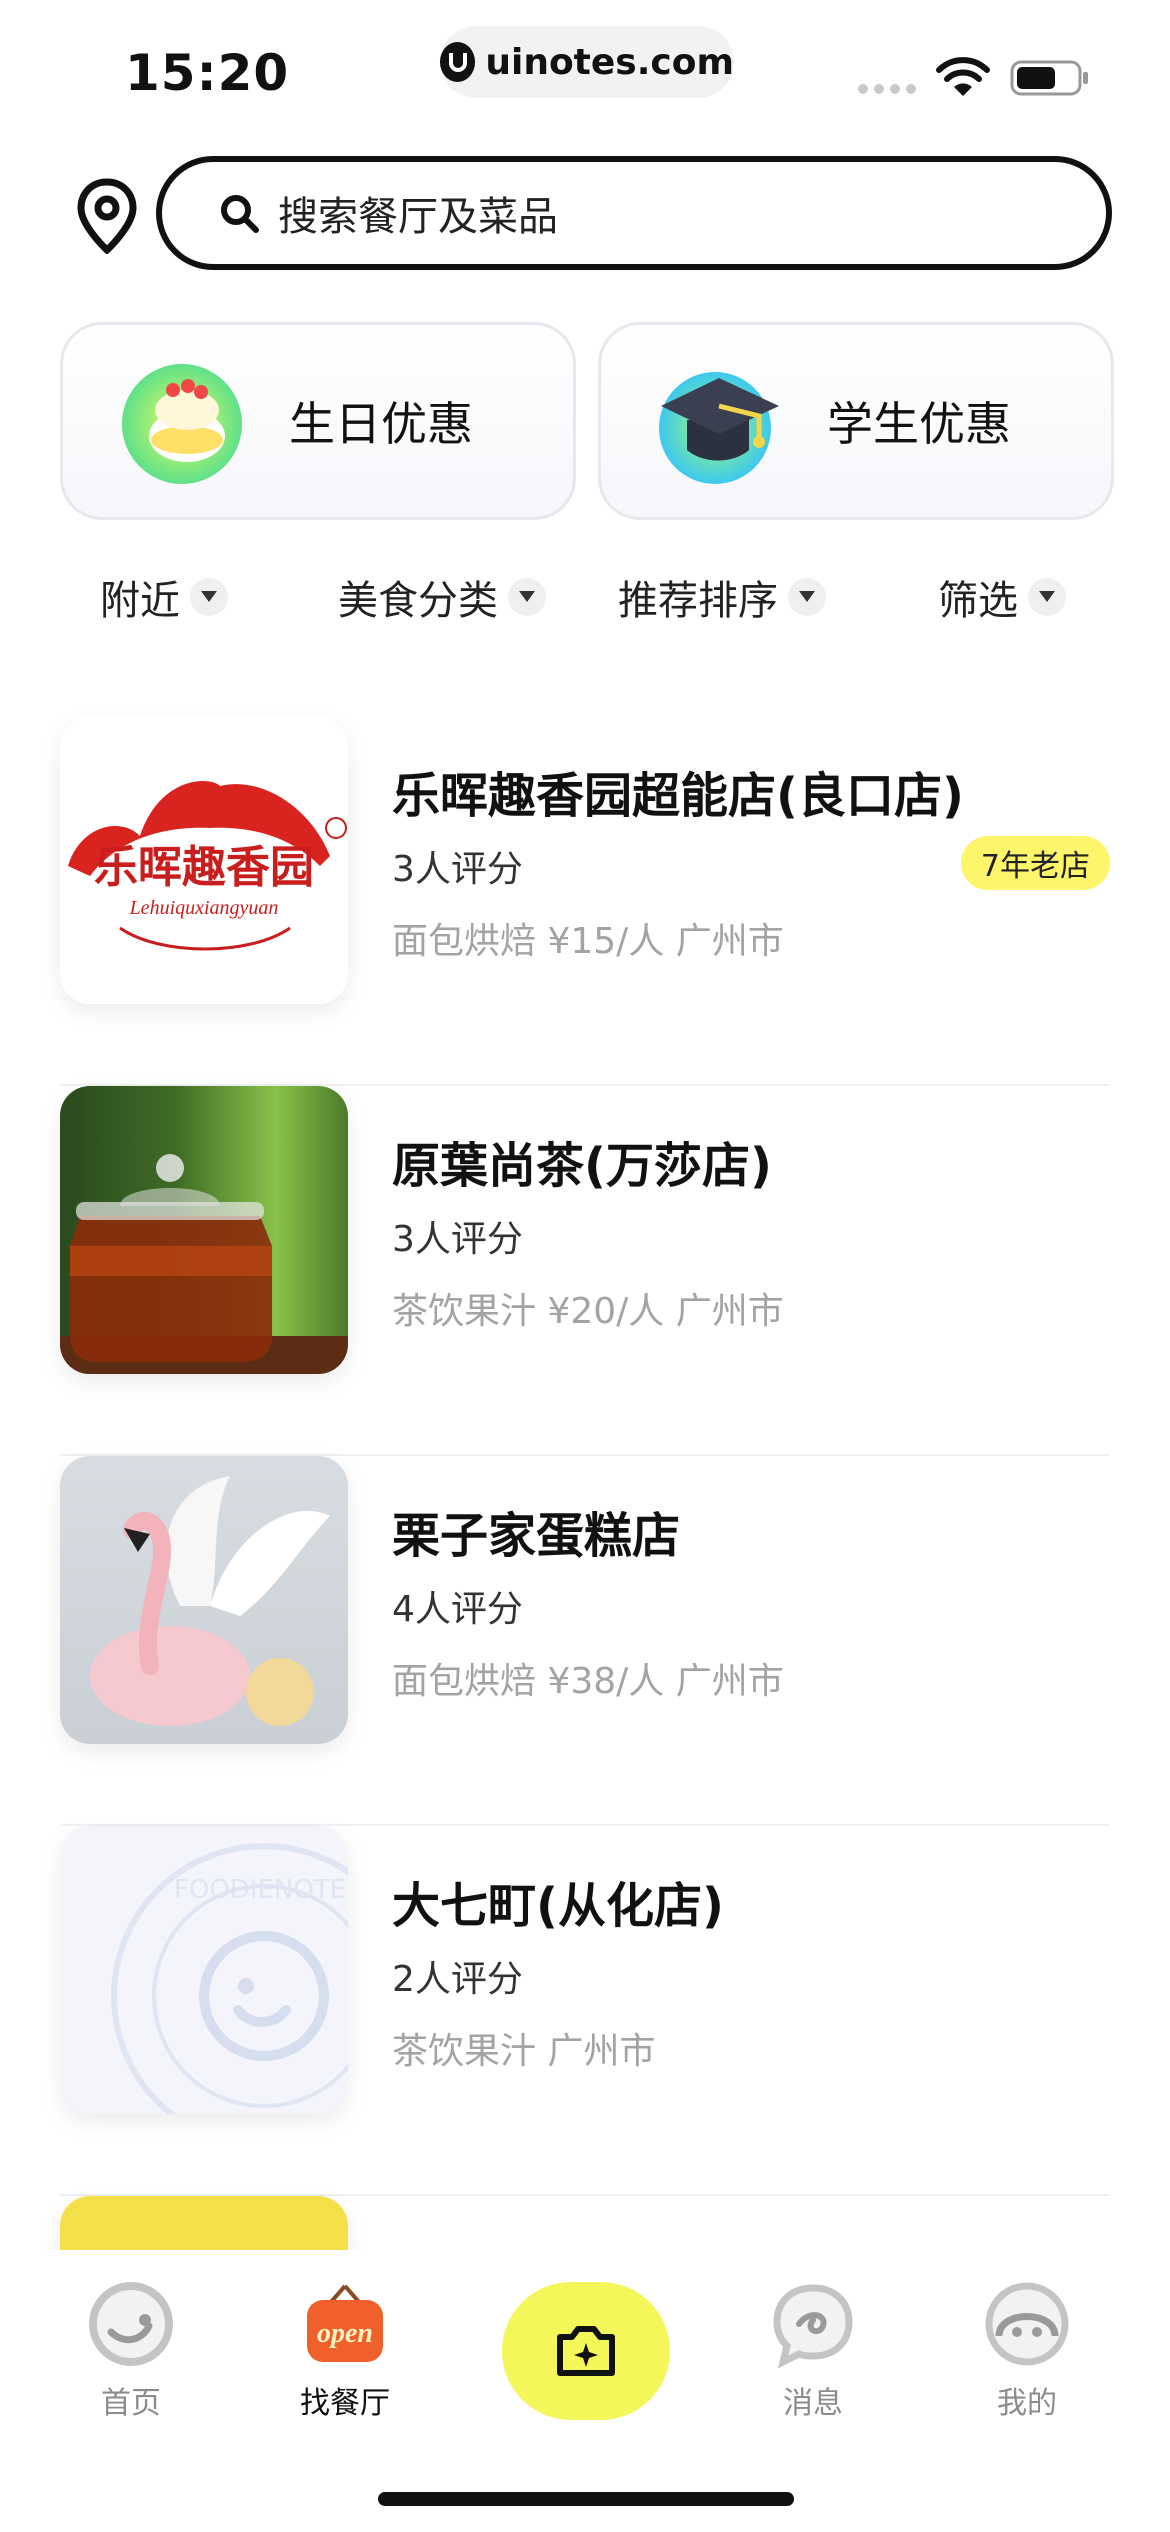  What do you see at coordinates (524, 2051) in the screenshot?
I see `restaurant-meta: 茶饮果汁 广州市` at bounding box center [524, 2051].